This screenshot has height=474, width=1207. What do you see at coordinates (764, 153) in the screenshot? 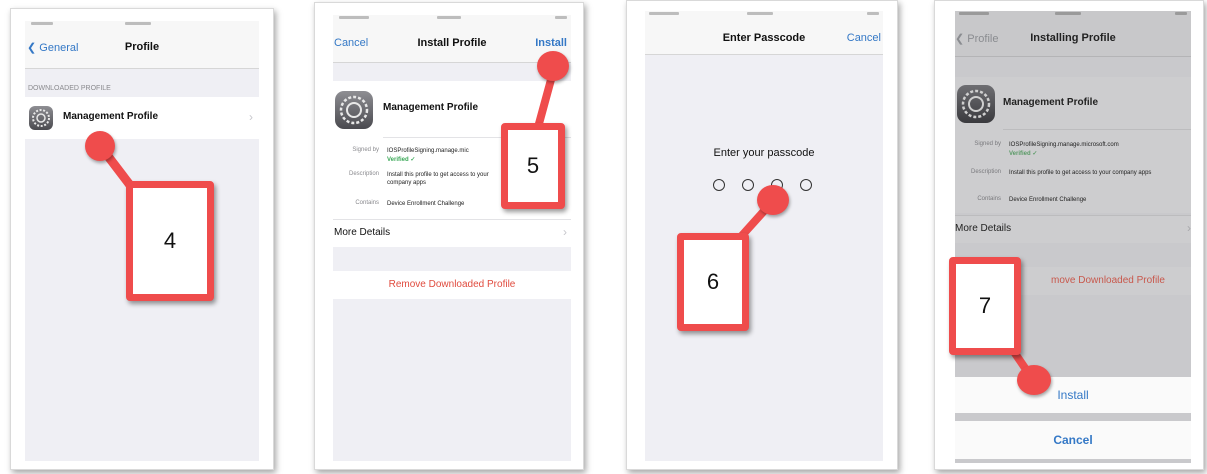
I see `passcode-prompt: Enter your passcode` at bounding box center [764, 153].